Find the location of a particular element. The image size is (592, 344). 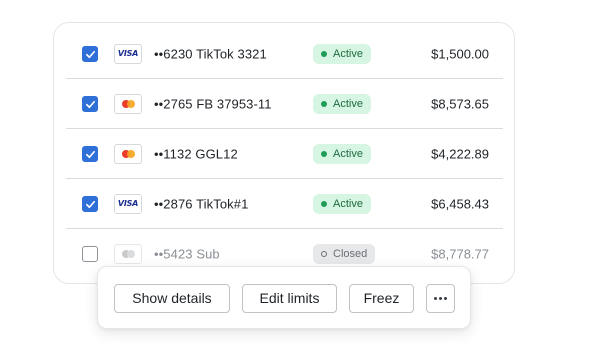

card-name: ••2876 TikTok#1 is located at coordinates (201, 203).